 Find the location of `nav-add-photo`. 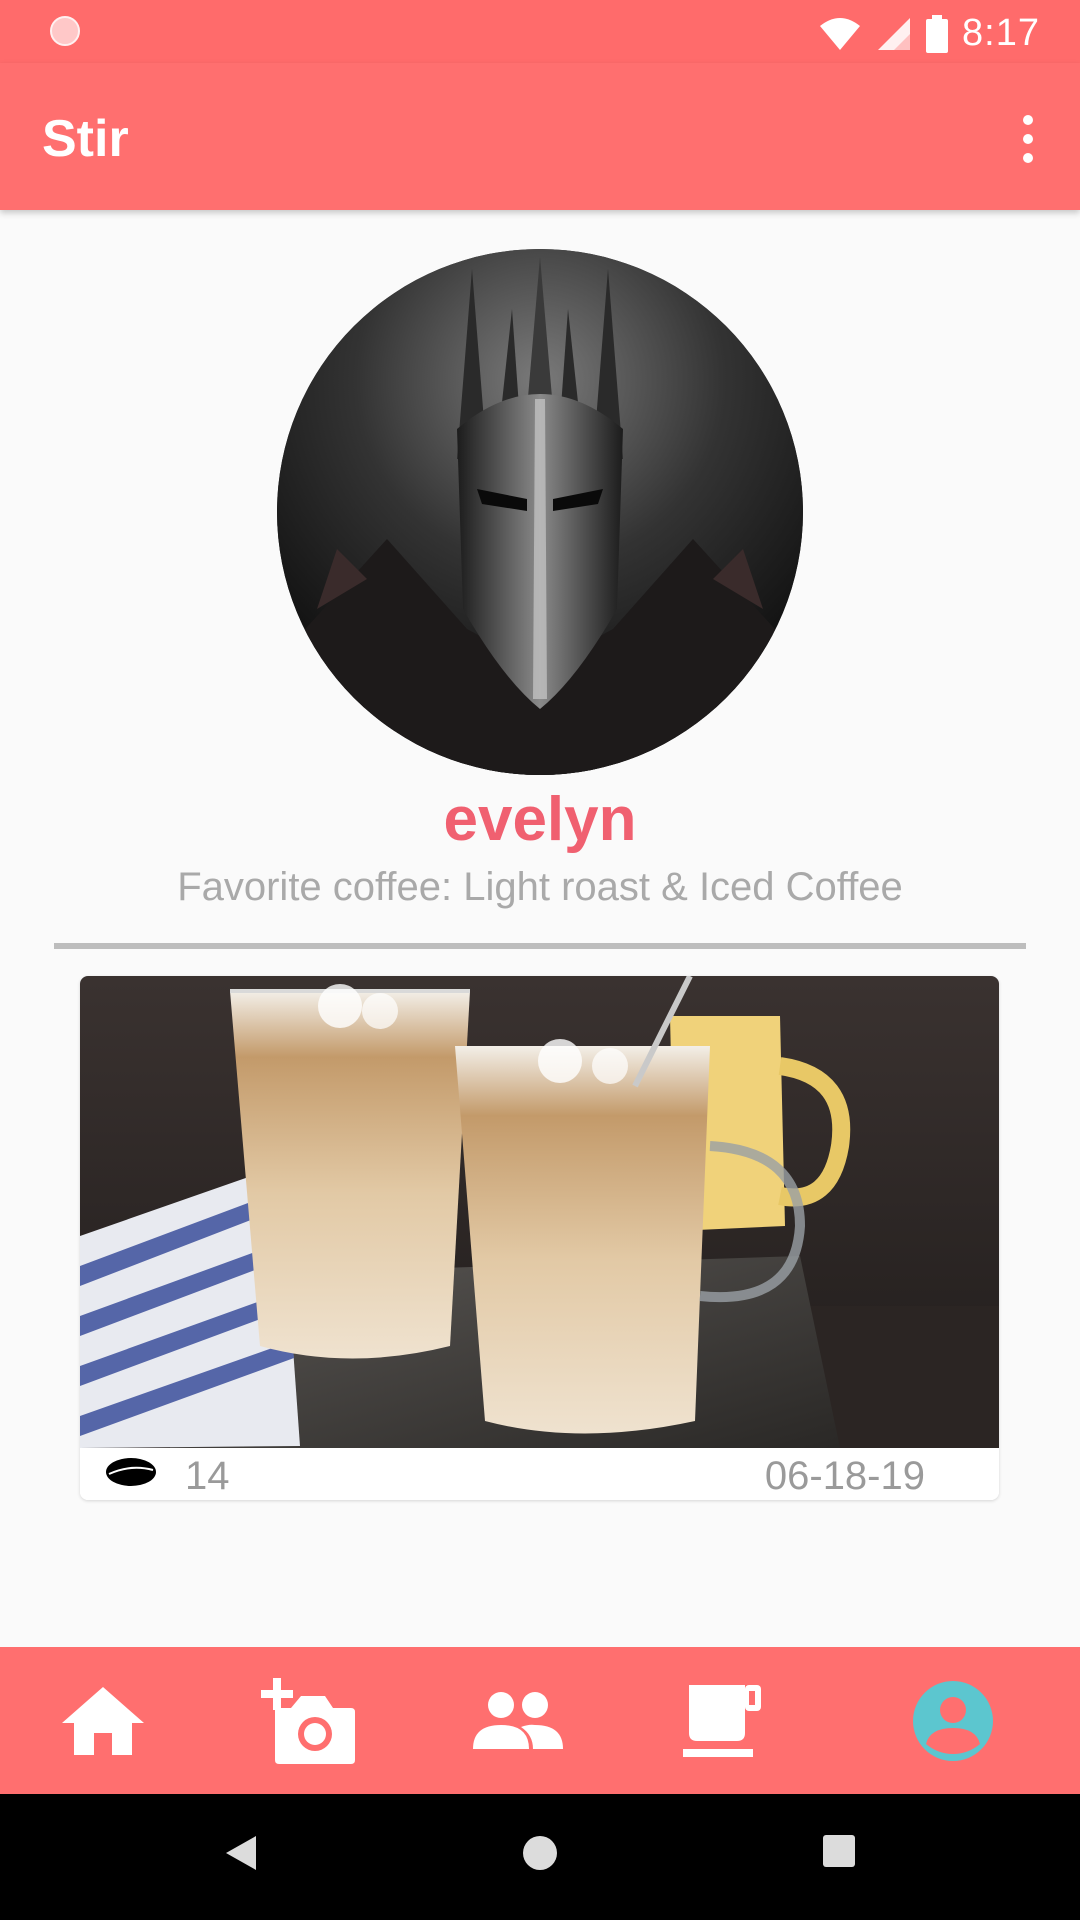

nav-add-photo is located at coordinates (309, 1720).